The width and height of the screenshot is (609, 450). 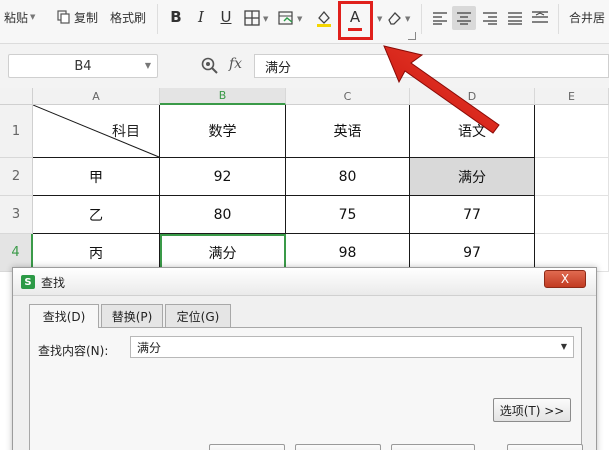 I want to click on format-painter-label: 格式刷, so click(x=128, y=17).